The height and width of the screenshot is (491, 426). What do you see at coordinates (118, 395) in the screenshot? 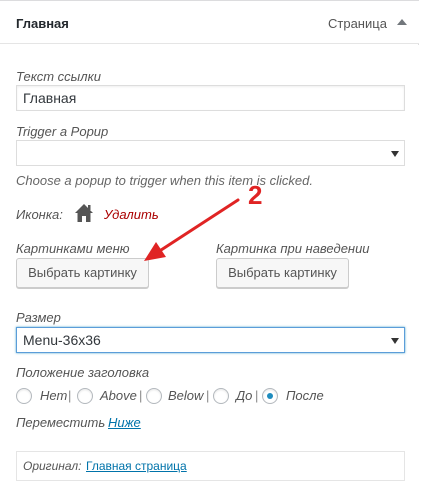
I see `title-position-option-above: Above` at bounding box center [118, 395].